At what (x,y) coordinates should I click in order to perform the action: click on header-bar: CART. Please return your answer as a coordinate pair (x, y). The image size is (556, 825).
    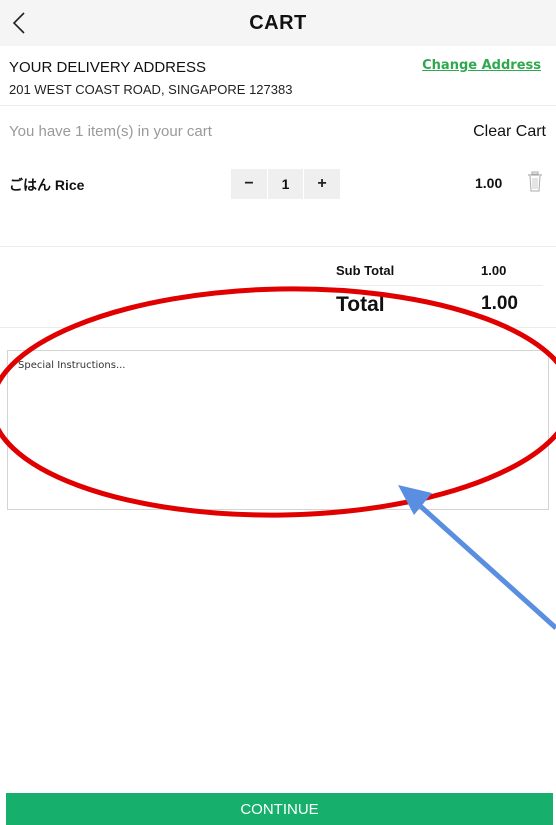
    Looking at the image, I should click on (278, 23).